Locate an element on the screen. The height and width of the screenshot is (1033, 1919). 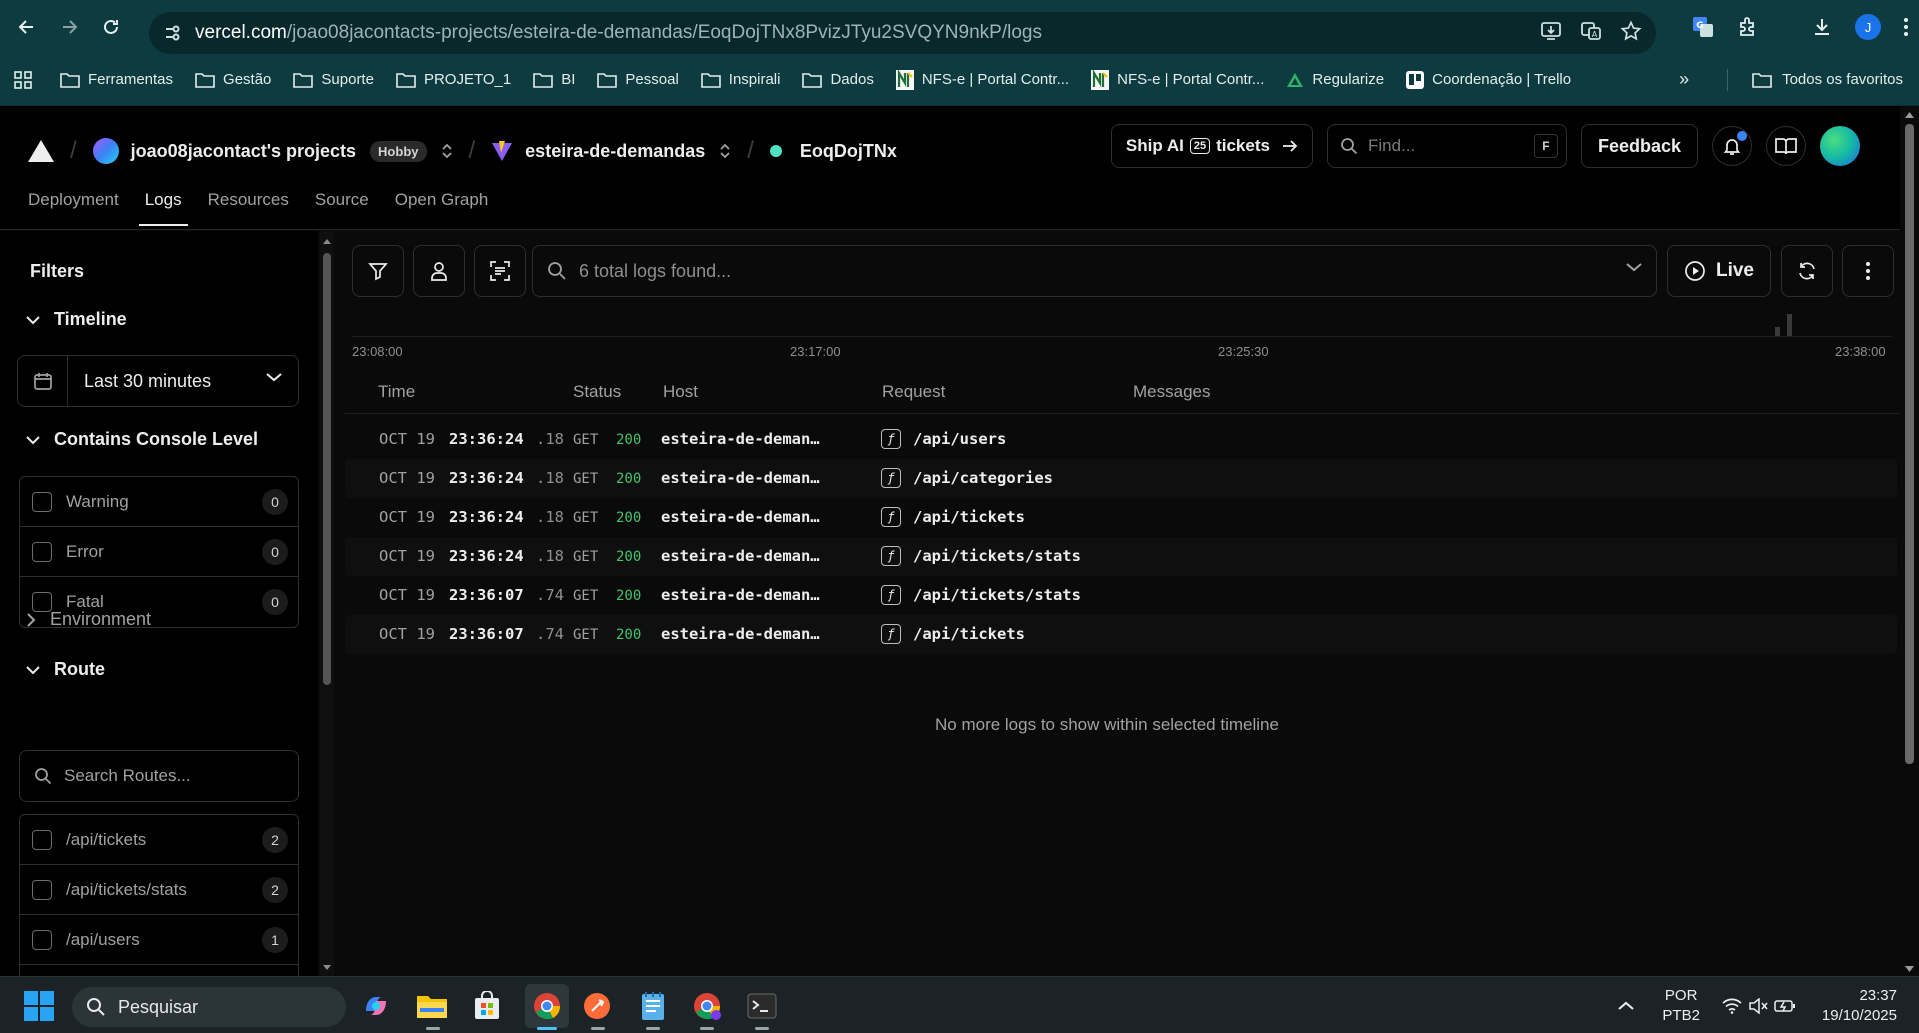
copilot-app-icon is located at coordinates (376, 1006).